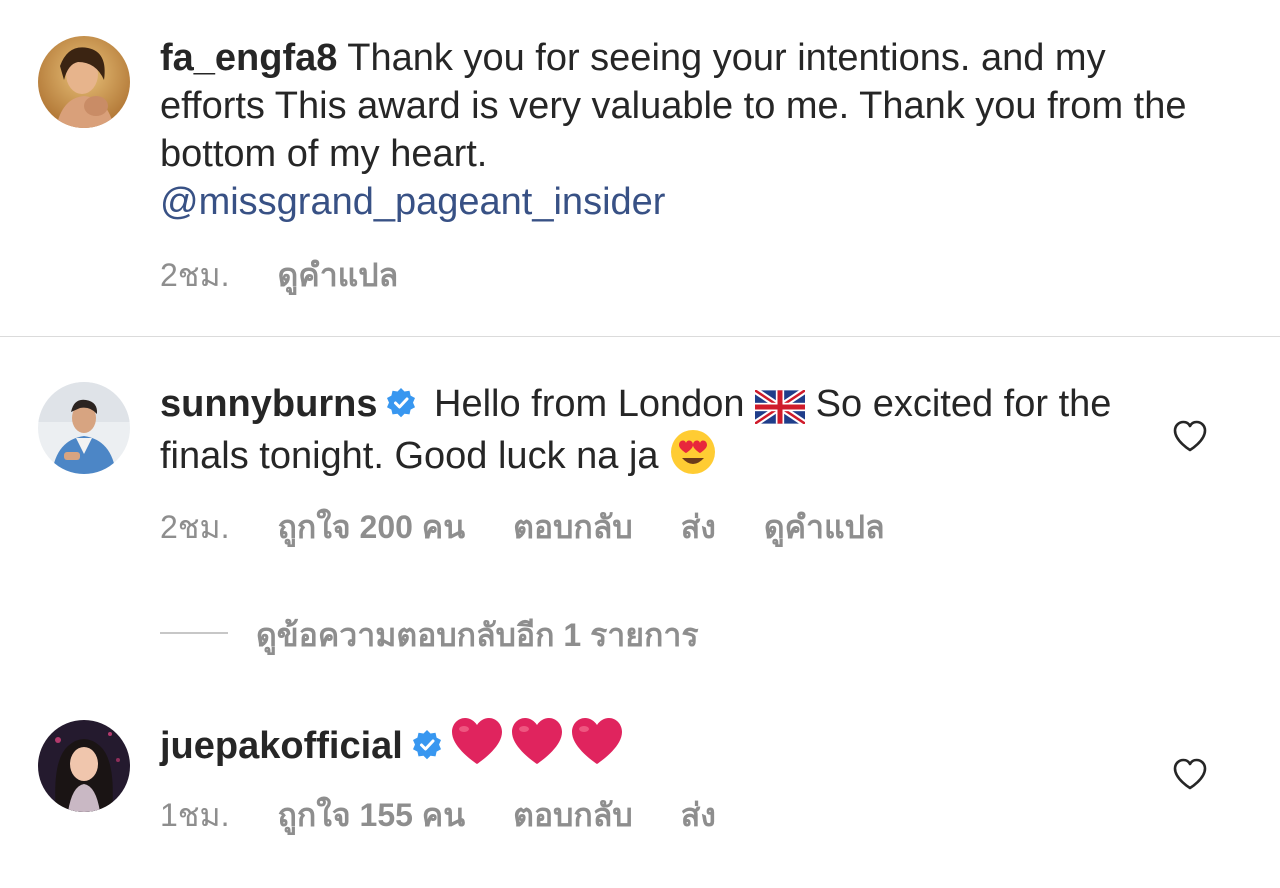  I want to click on avatar-sunnyburns, so click(84, 428).